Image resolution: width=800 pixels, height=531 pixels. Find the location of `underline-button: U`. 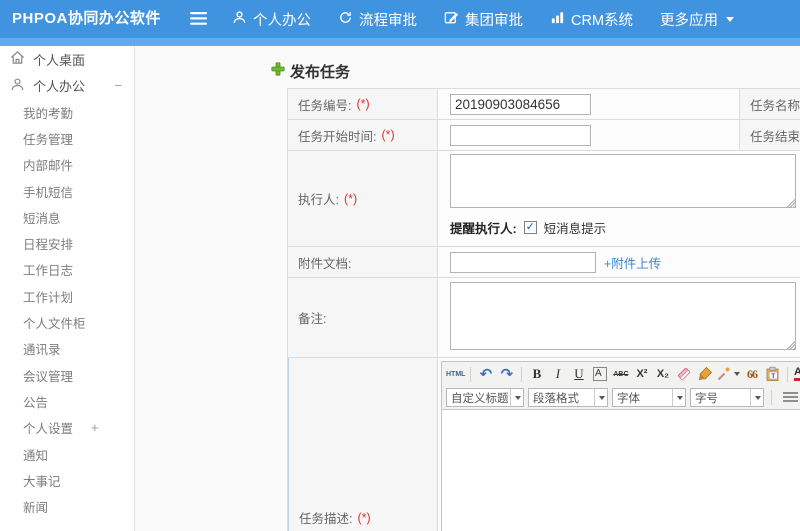

underline-button: U is located at coordinates (578, 374).